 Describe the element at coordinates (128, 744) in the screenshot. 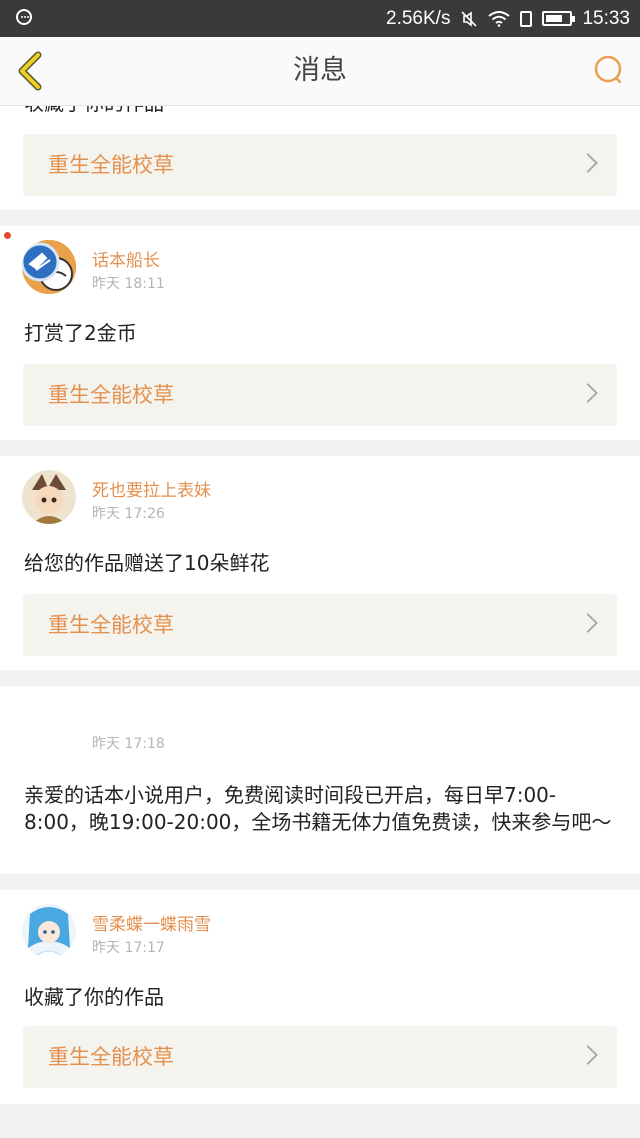

I see `timestamp: 昨天 17:18` at that location.